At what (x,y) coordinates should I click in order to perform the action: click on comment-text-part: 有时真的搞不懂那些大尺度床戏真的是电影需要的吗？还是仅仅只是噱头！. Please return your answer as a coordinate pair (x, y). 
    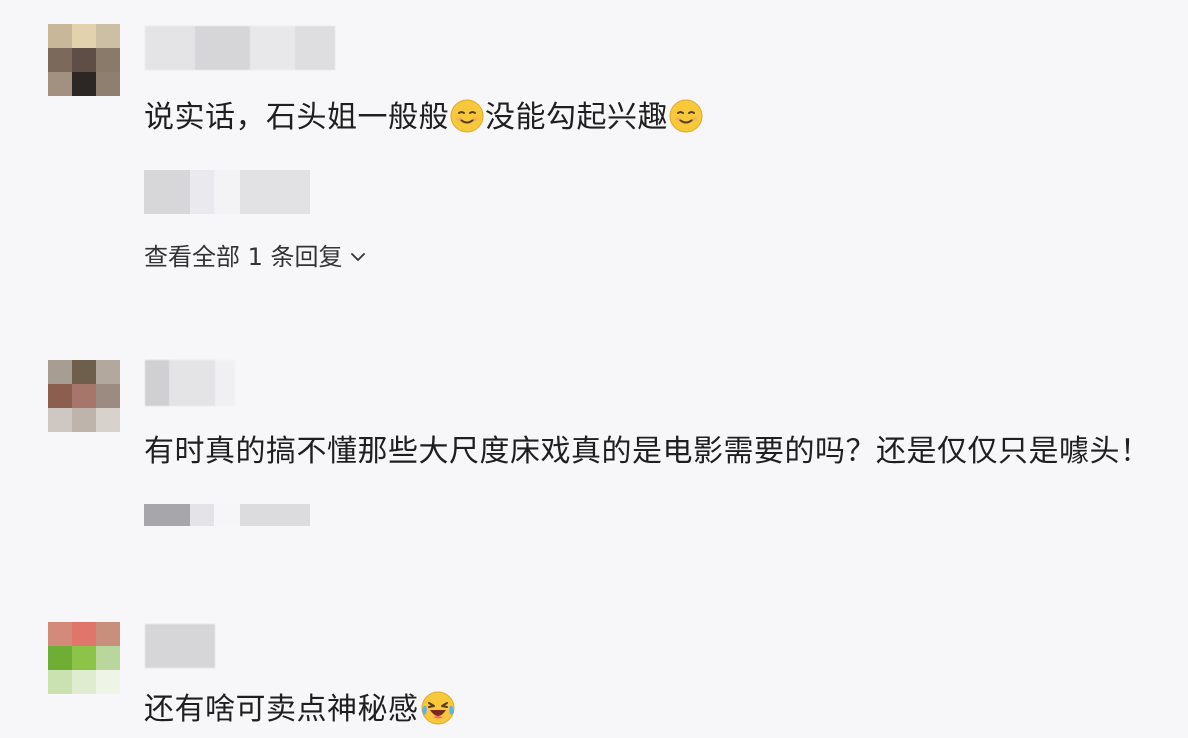
    Looking at the image, I should click on (647, 451).